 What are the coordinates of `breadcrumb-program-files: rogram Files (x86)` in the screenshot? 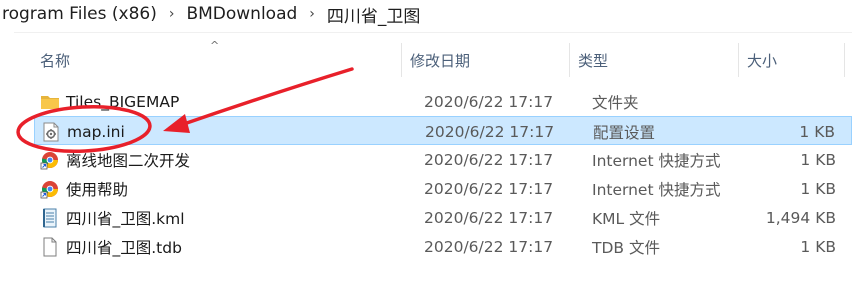 It's located at (81, 14).